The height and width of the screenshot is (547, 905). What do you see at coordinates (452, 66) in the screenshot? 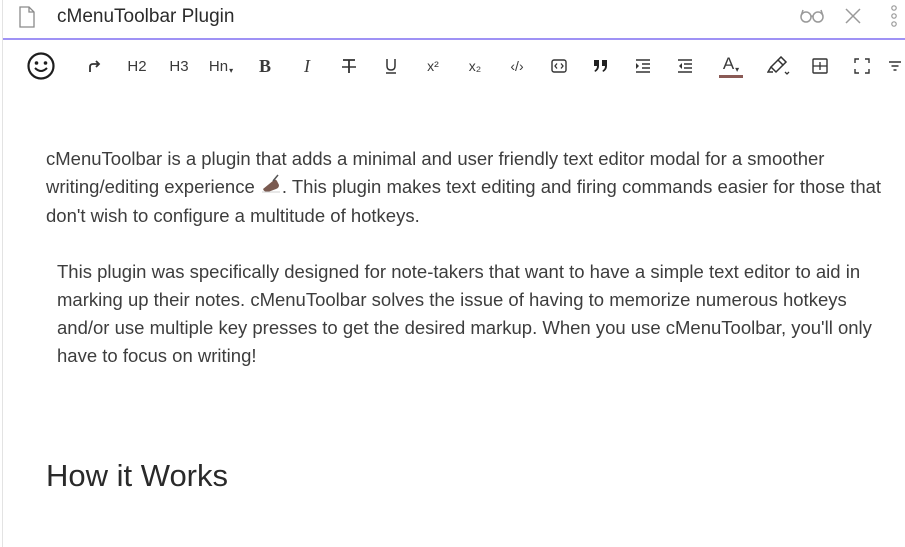
I see `cmenu-toolbar: H2 H3 Hn ▾ B I x² x₂ ‹/› A ▾` at bounding box center [452, 66].